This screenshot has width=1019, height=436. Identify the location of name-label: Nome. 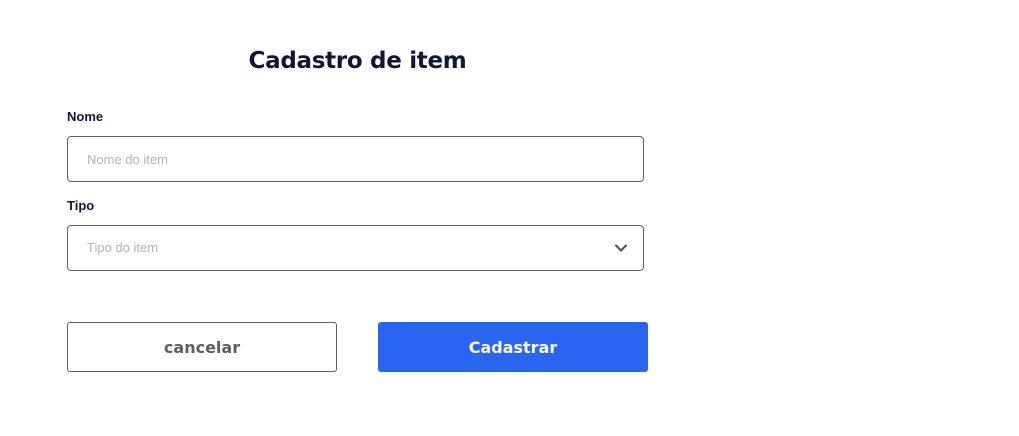
(85, 116).